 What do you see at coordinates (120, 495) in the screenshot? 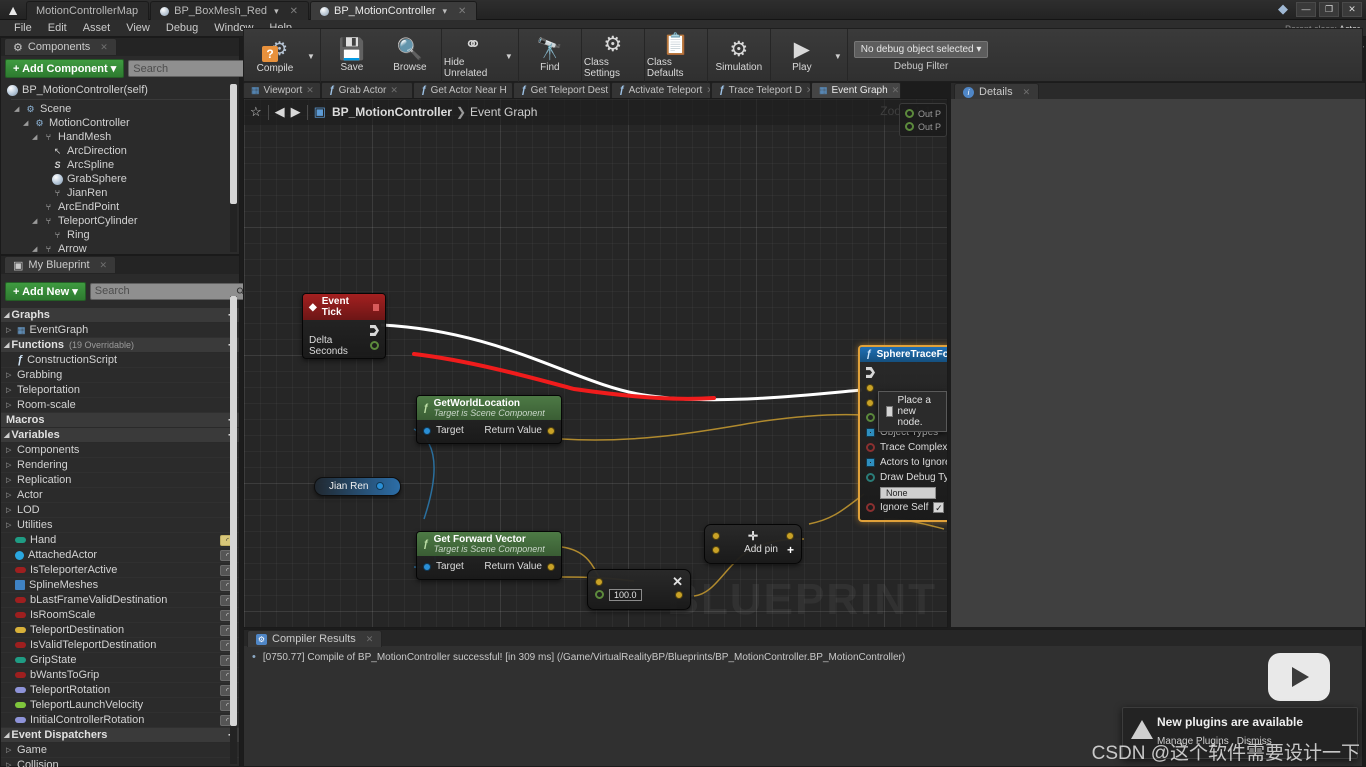
I see `list-item: ▷ Actor` at bounding box center [120, 495].